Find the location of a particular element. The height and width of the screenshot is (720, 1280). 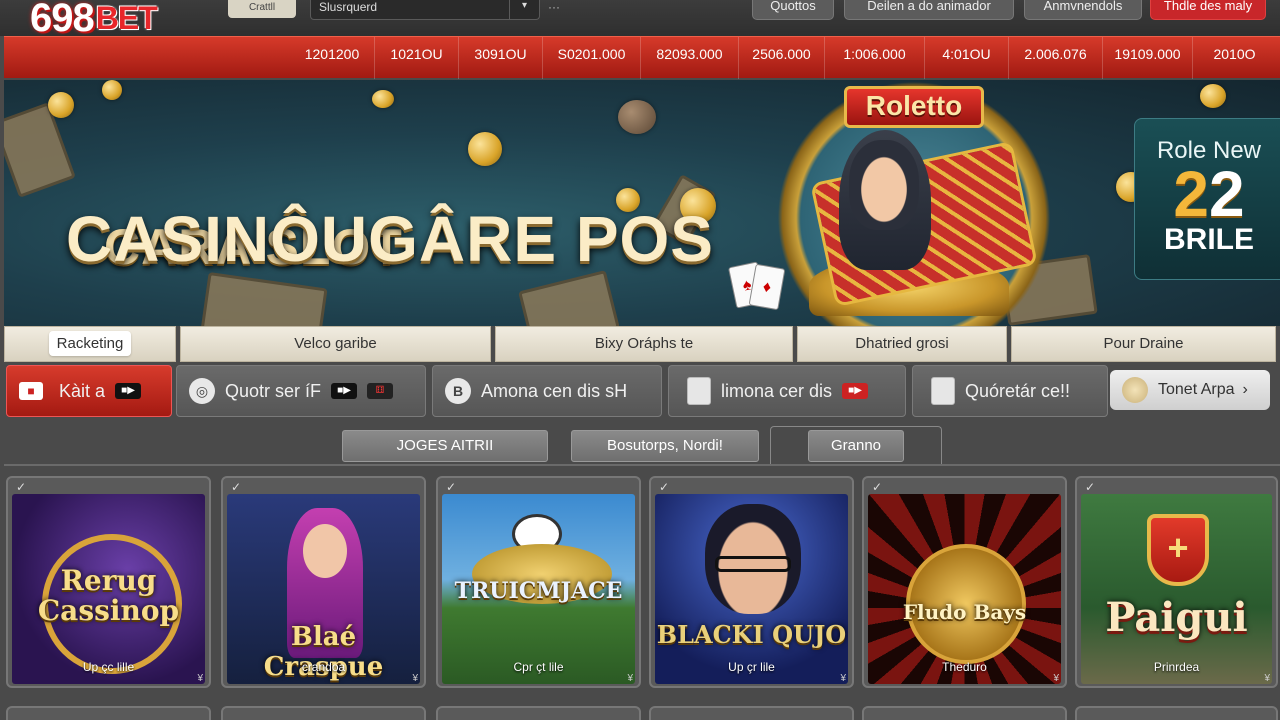

filter-limona: limona cer dis ■▶ is located at coordinates (787, 391).